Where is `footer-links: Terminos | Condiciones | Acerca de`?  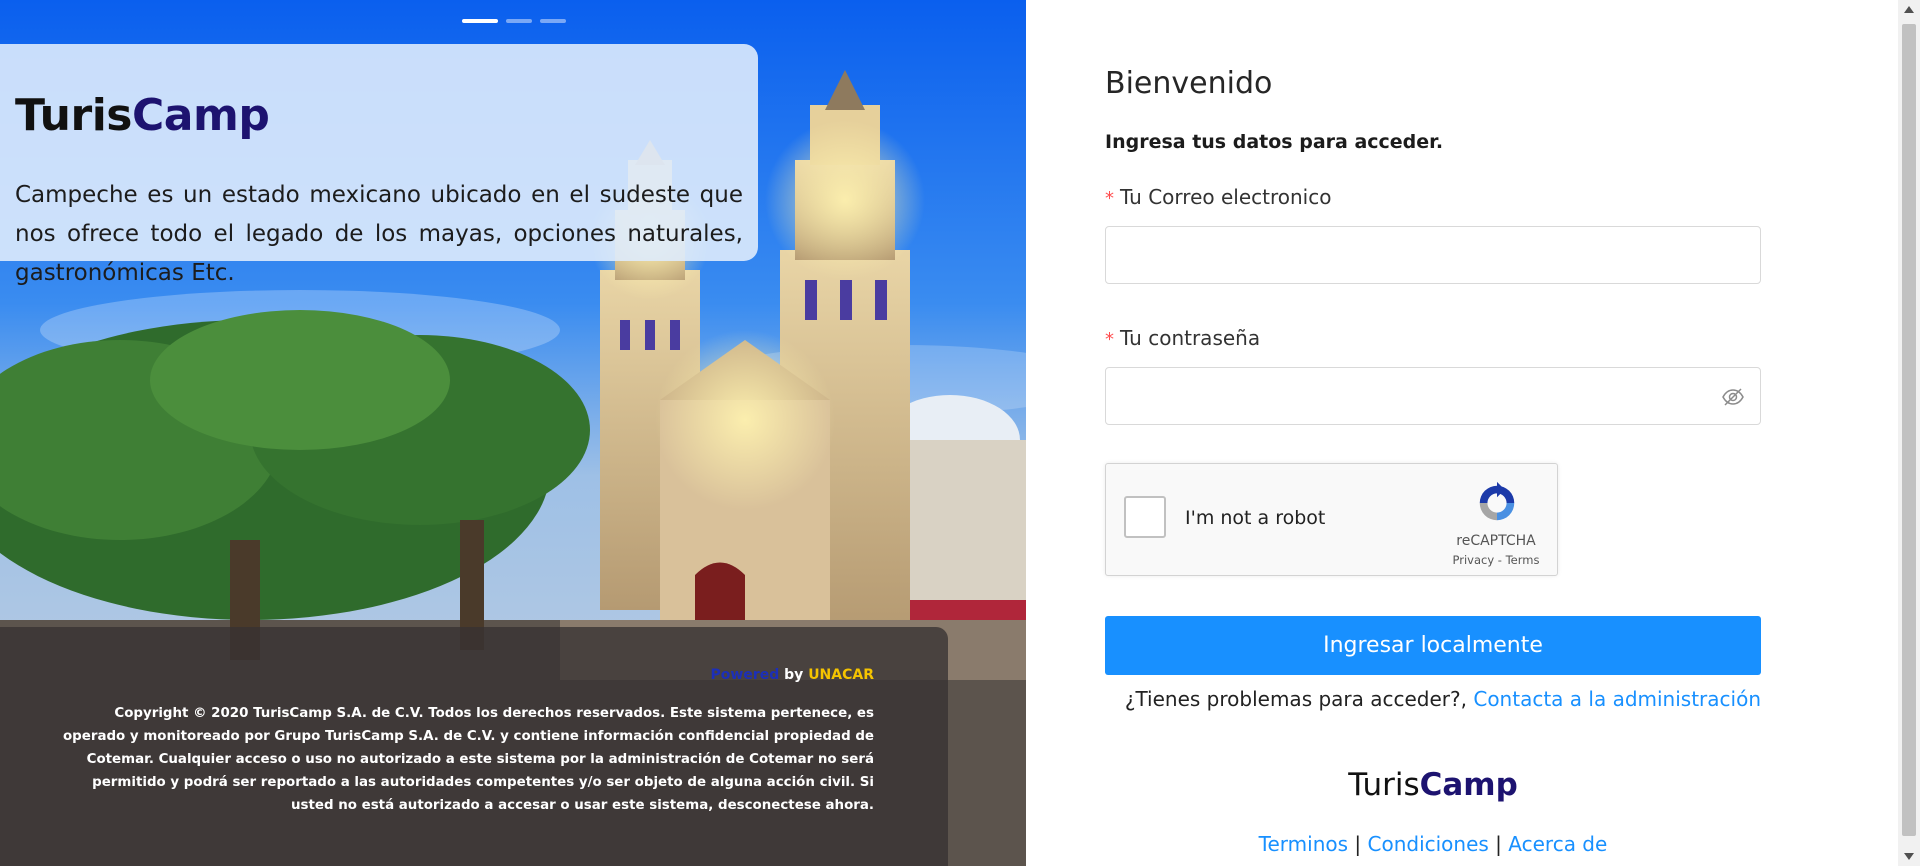
footer-links: Terminos | Condiciones | Acerca de is located at coordinates (1433, 844).